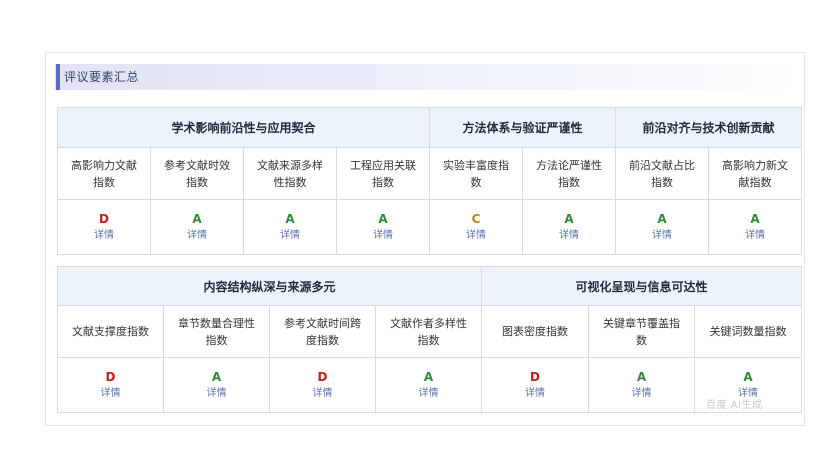 Image resolution: width=838 pixels, height=466 pixels. I want to click on metric-name: 前沿文献占比指数, so click(662, 173).